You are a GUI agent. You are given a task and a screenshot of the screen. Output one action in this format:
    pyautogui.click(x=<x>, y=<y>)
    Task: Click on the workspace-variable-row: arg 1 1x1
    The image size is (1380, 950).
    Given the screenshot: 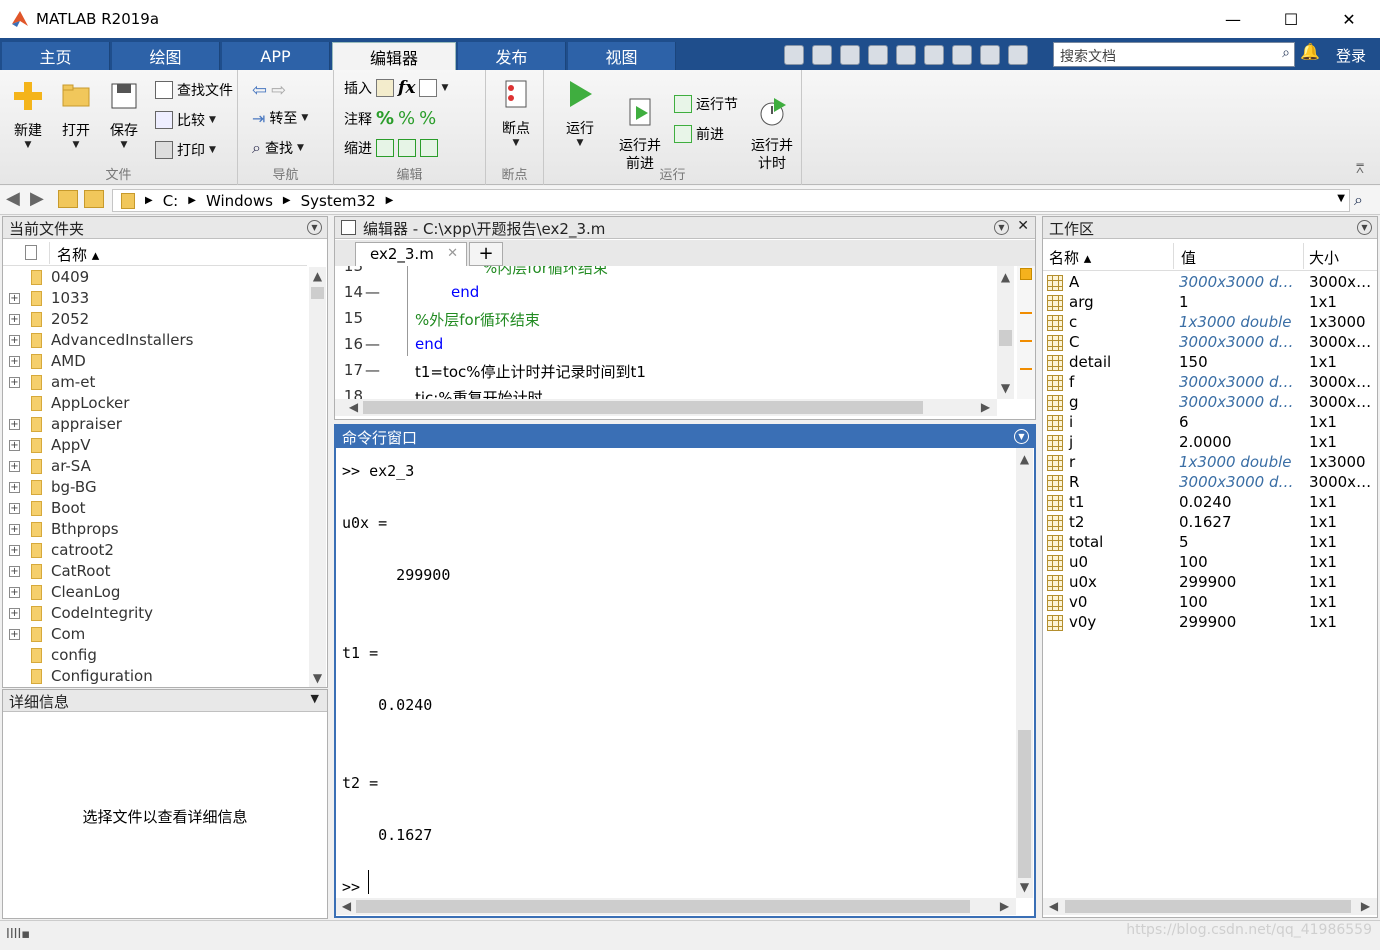 What is the action you would take?
    pyautogui.click(x=1210, y=303)
    